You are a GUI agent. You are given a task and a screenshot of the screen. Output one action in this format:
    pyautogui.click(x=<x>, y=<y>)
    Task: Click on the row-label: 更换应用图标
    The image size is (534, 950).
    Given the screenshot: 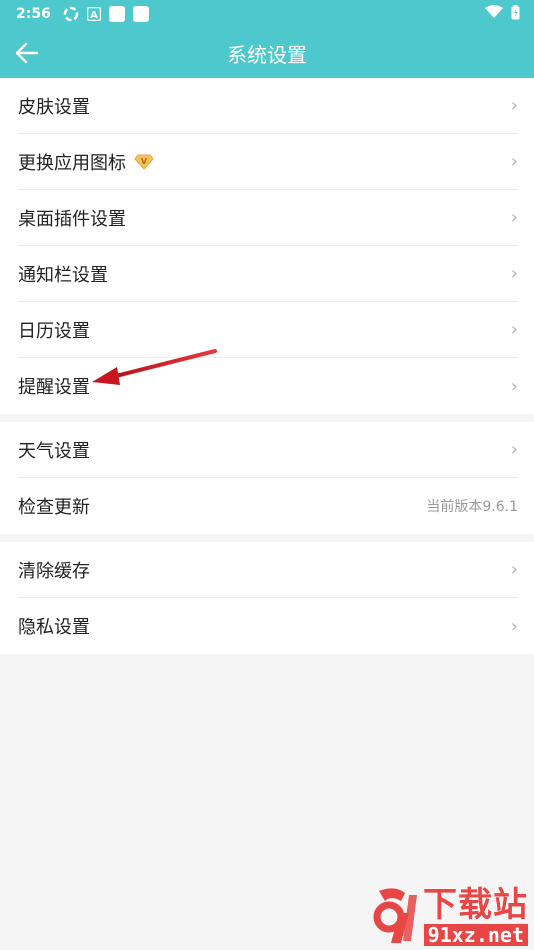 What is the action you would take?
    pyautogui.click(x=72, y=163)
    